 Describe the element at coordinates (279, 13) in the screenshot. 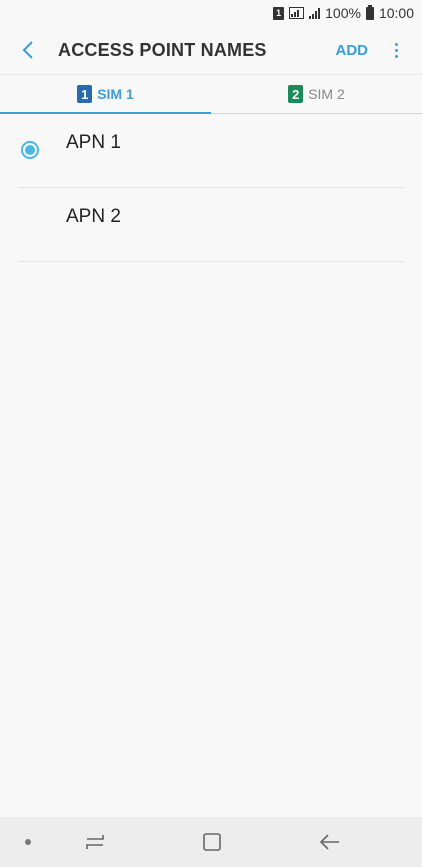

I see `sim-card-icon: 1` at that location.